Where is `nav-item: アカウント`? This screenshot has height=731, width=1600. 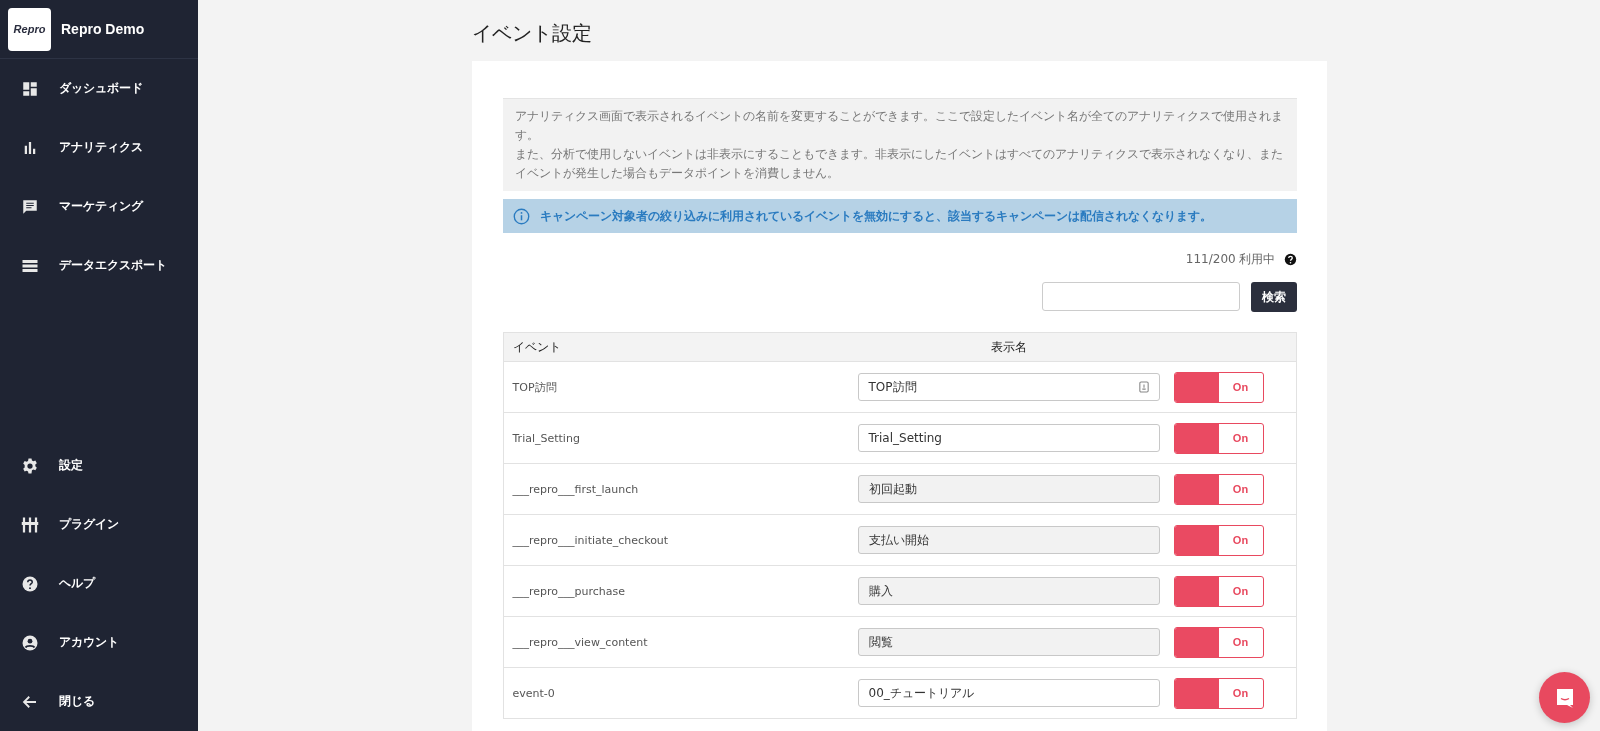
nav-item: アカウント is located at coordinates (99, 642).